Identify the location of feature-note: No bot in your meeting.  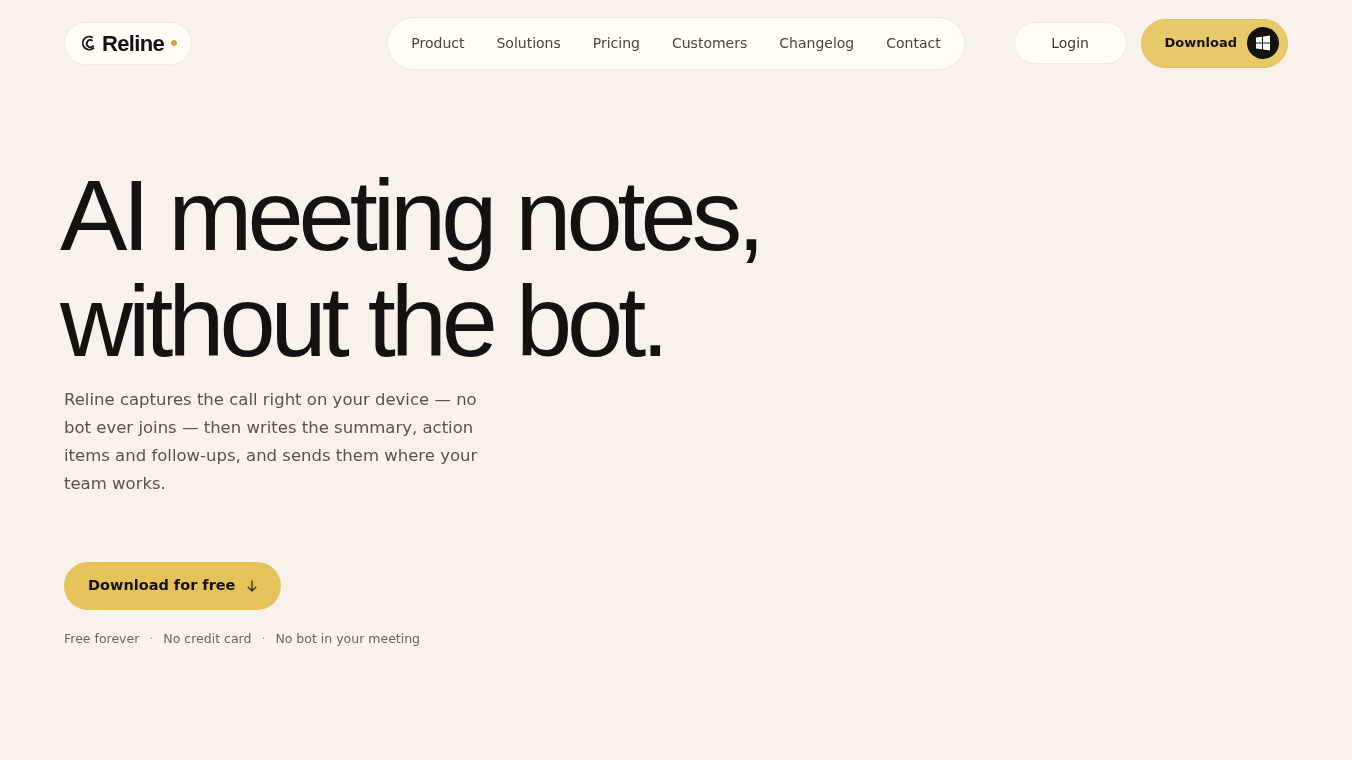
(348, 639).